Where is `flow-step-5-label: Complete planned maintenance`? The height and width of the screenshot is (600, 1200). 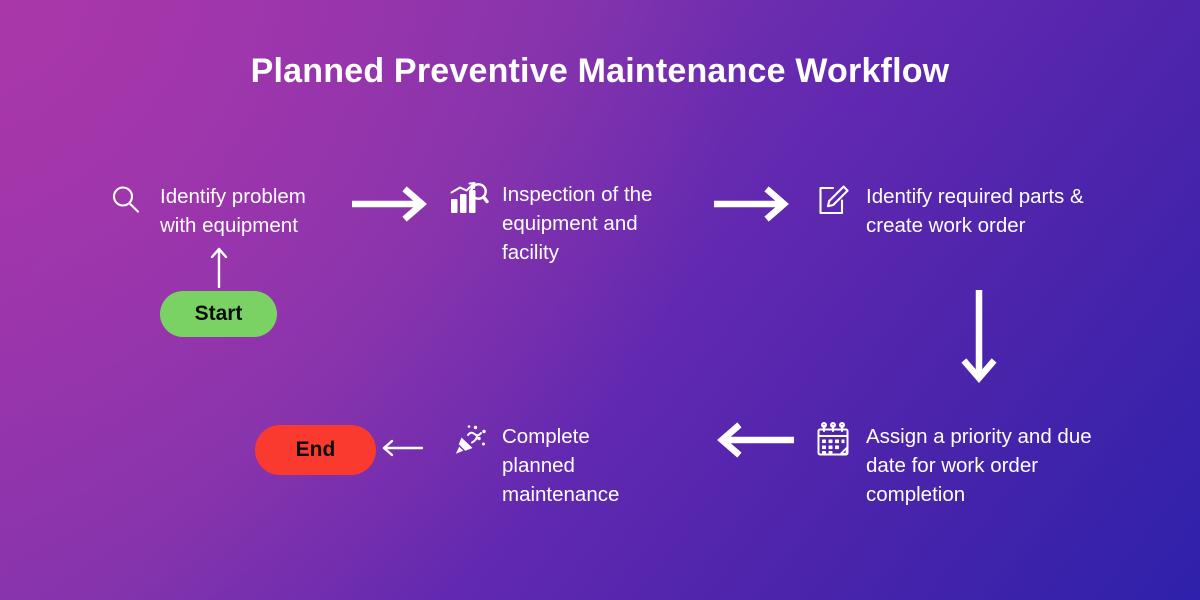
flow-step-5-label: Complete planned maintenance is located at coordinates (561, 465).